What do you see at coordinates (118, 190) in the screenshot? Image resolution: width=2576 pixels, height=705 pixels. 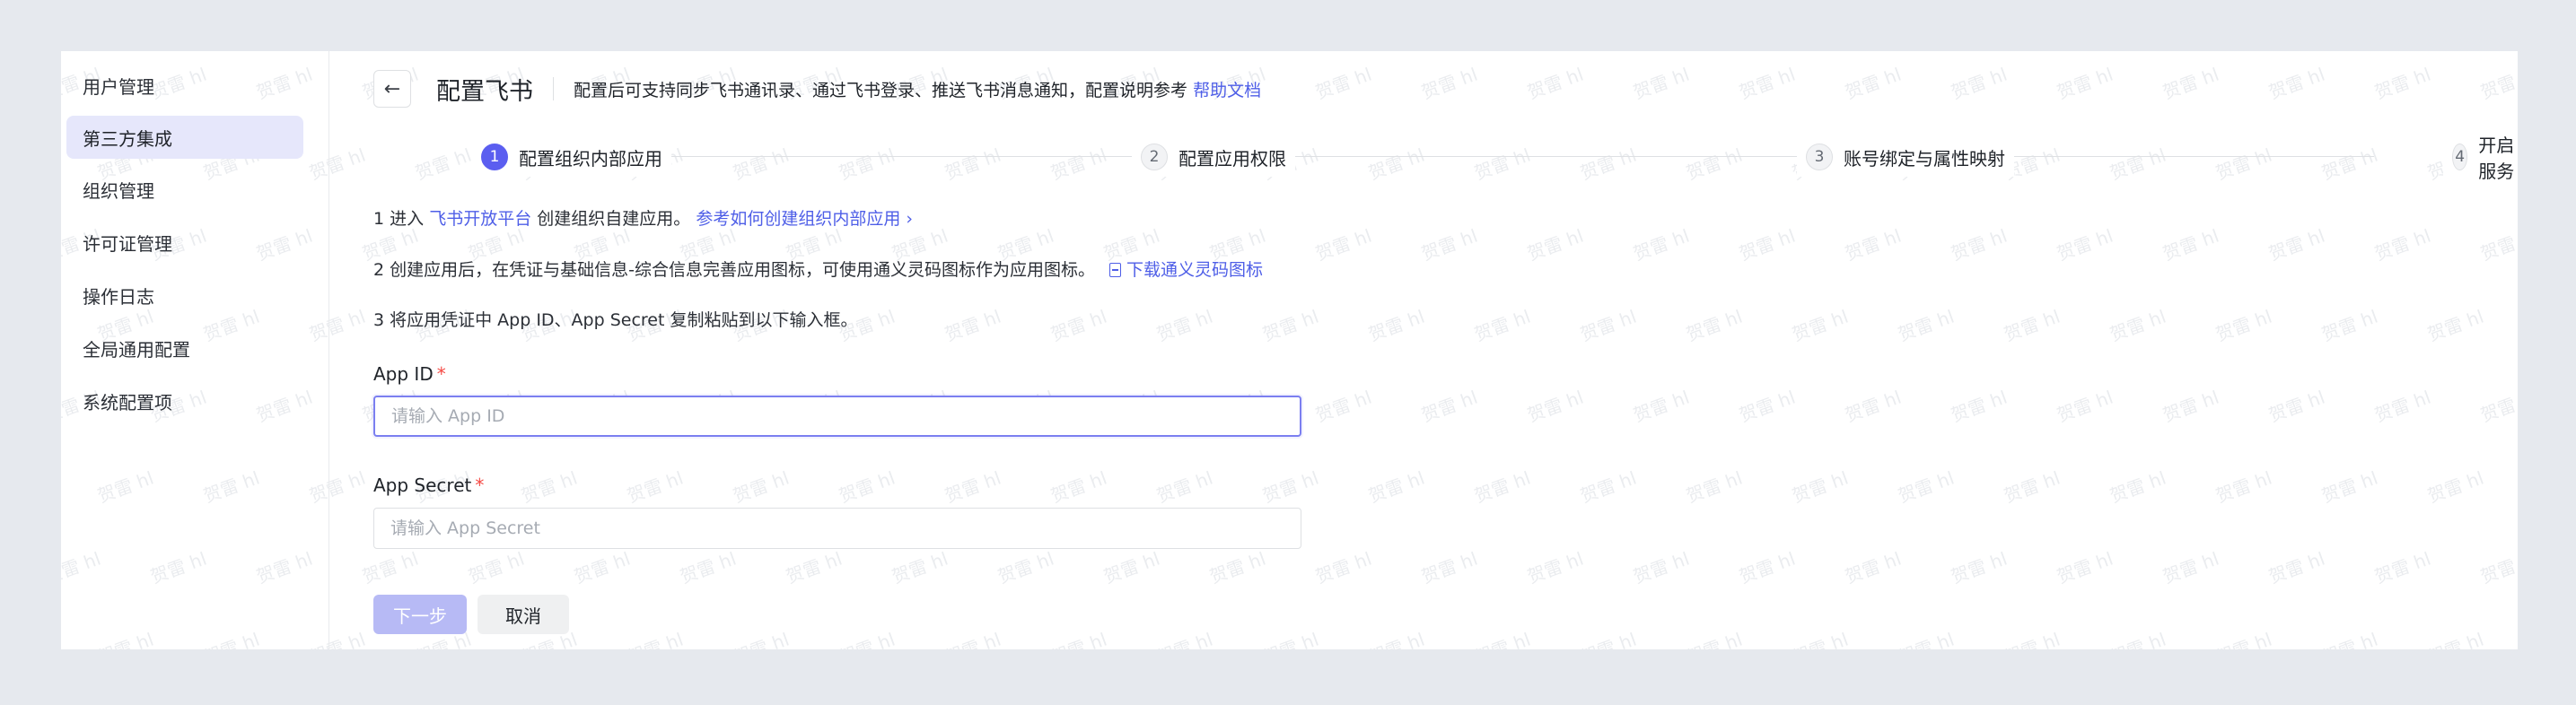 I see `sidebar-item-label: 组织管理` at bounding box center [118, 190].